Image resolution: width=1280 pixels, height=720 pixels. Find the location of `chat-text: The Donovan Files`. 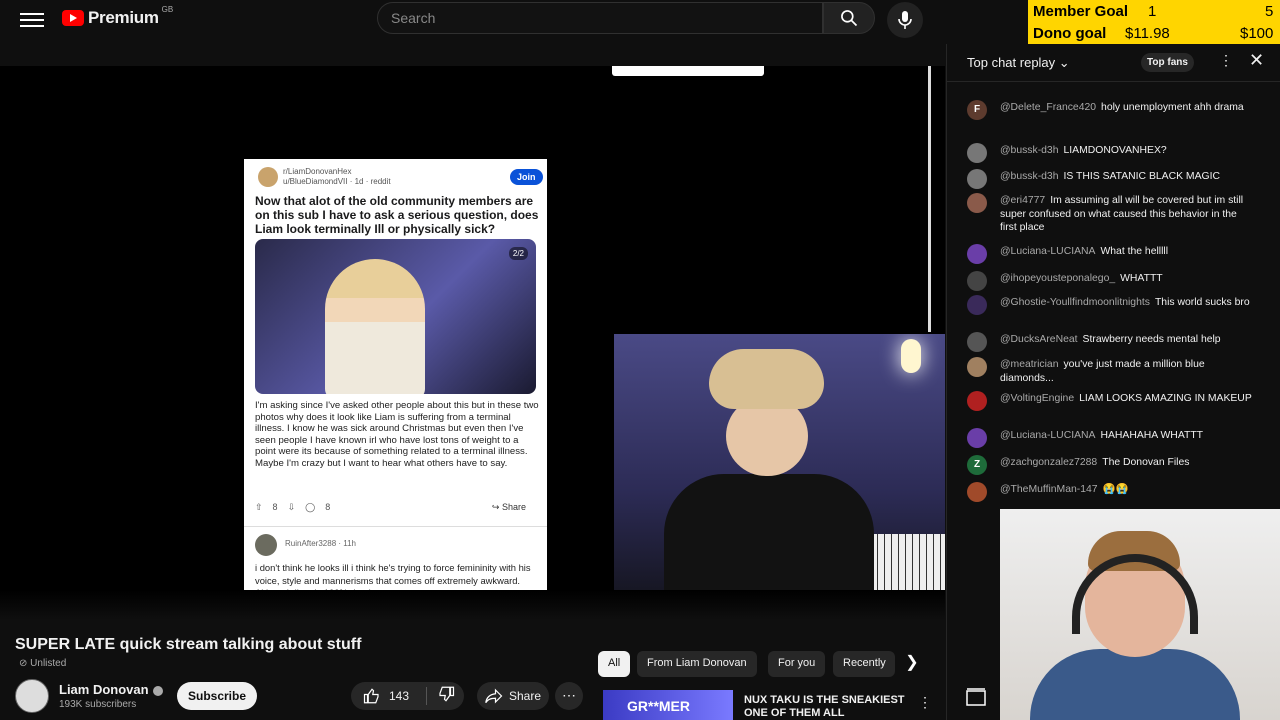

chat-text: The Donovan Files is located at coordinates (1146, 462).